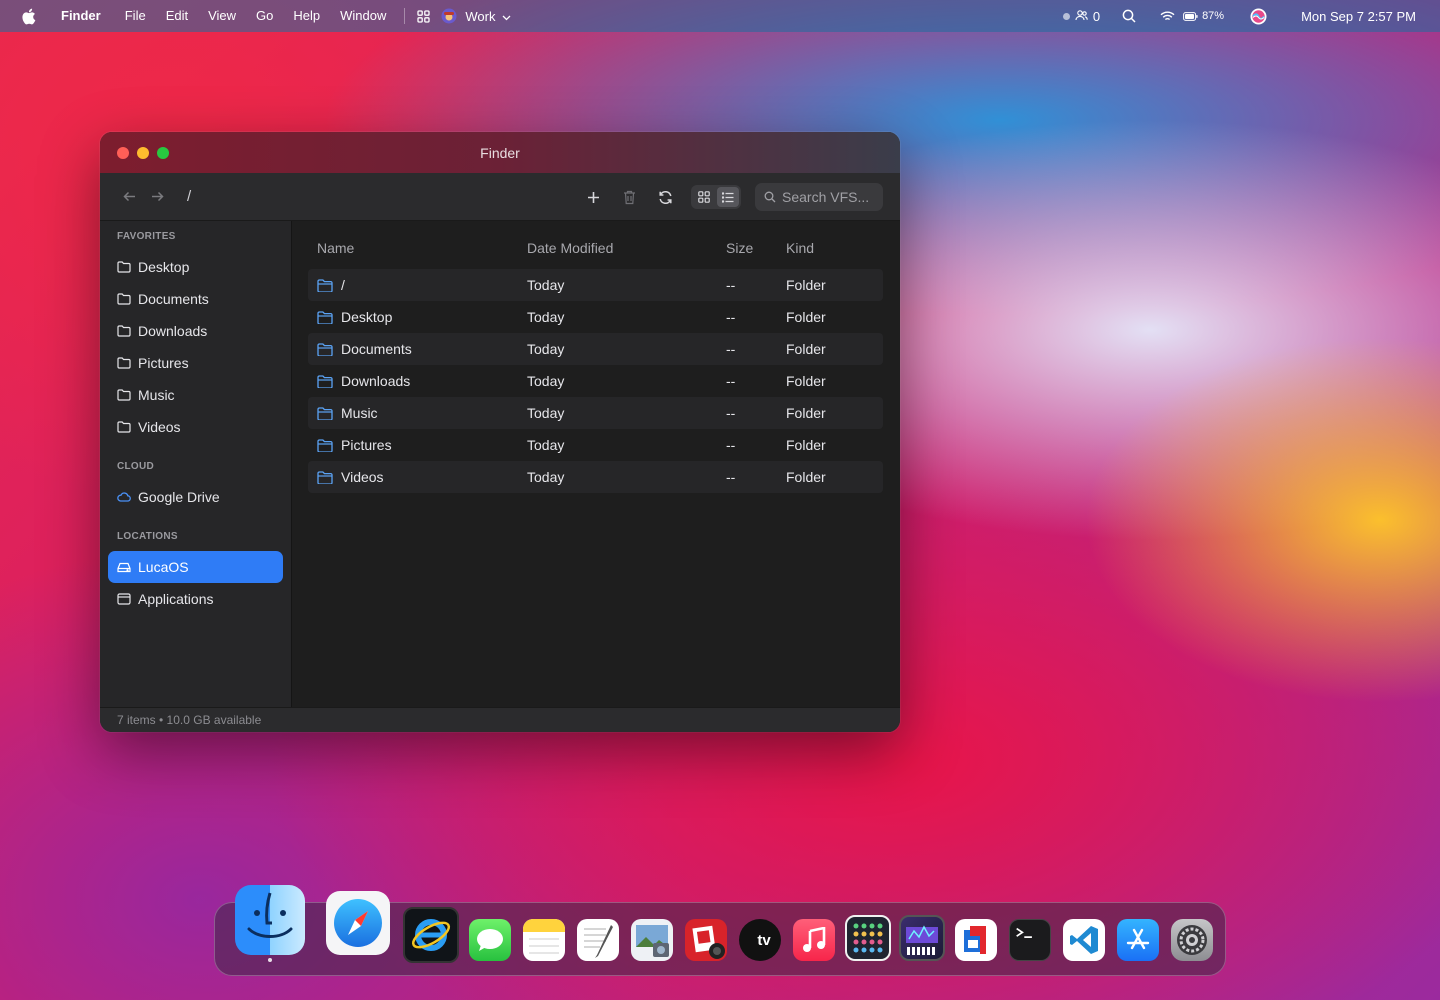  I want to click on sidebar-item-label: Desktop, so click(164, 267).